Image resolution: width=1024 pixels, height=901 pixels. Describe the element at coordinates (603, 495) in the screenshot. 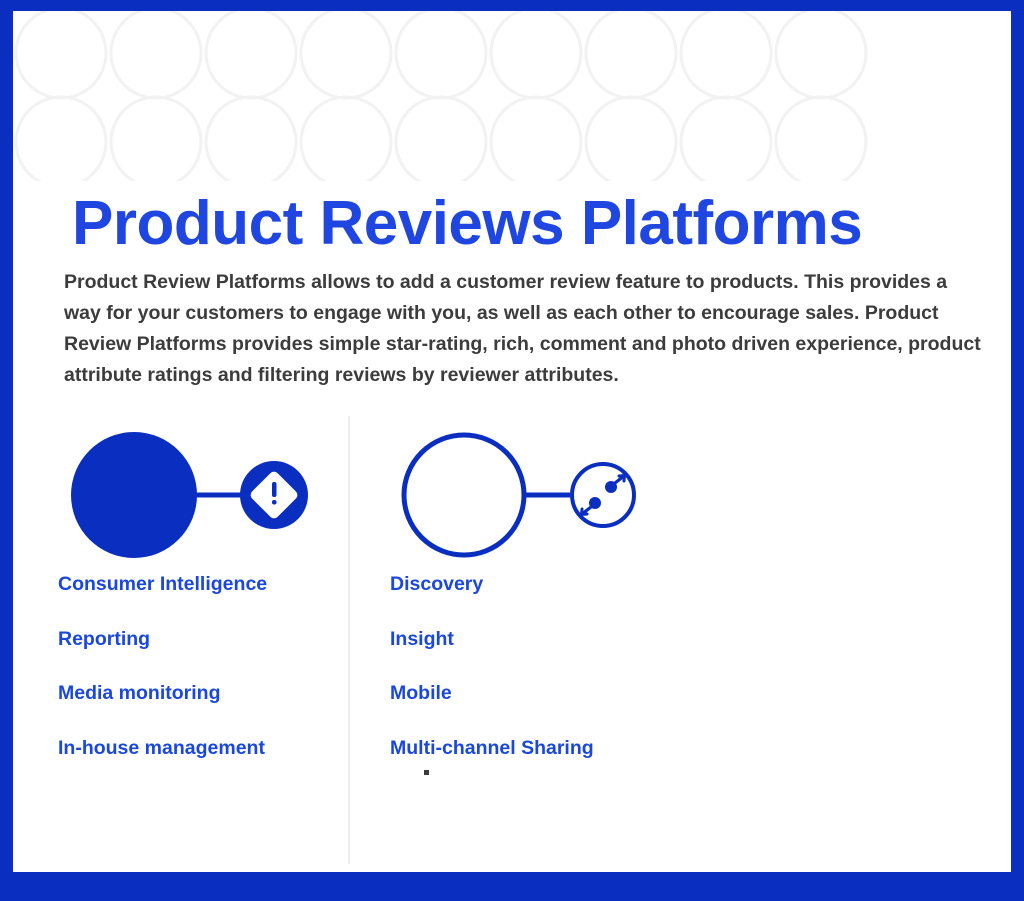

I see `expand-arrows-icon` at that location.